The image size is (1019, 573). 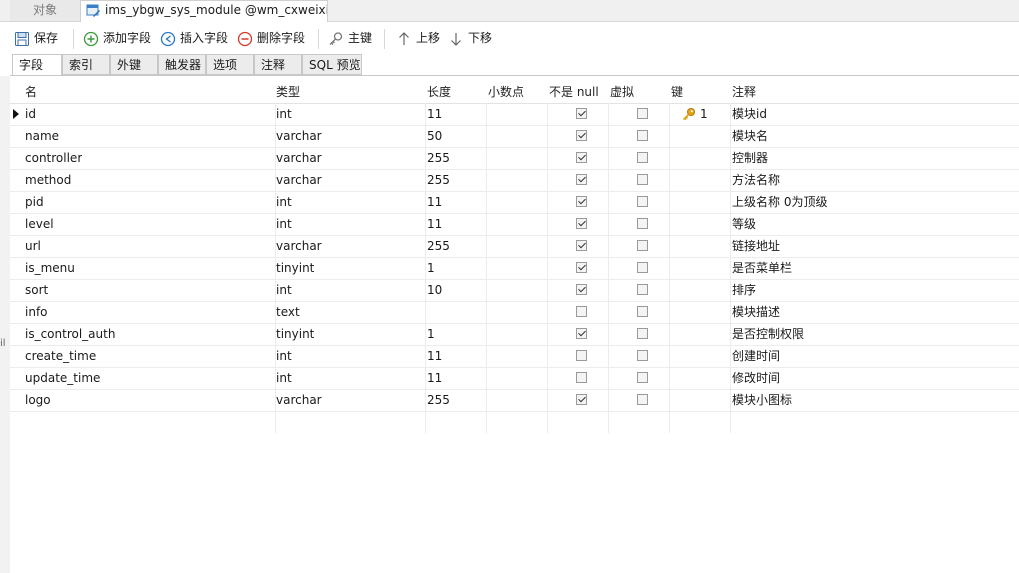 I want to click on cell-comment: 方法名称, so click(x=756, y=180).